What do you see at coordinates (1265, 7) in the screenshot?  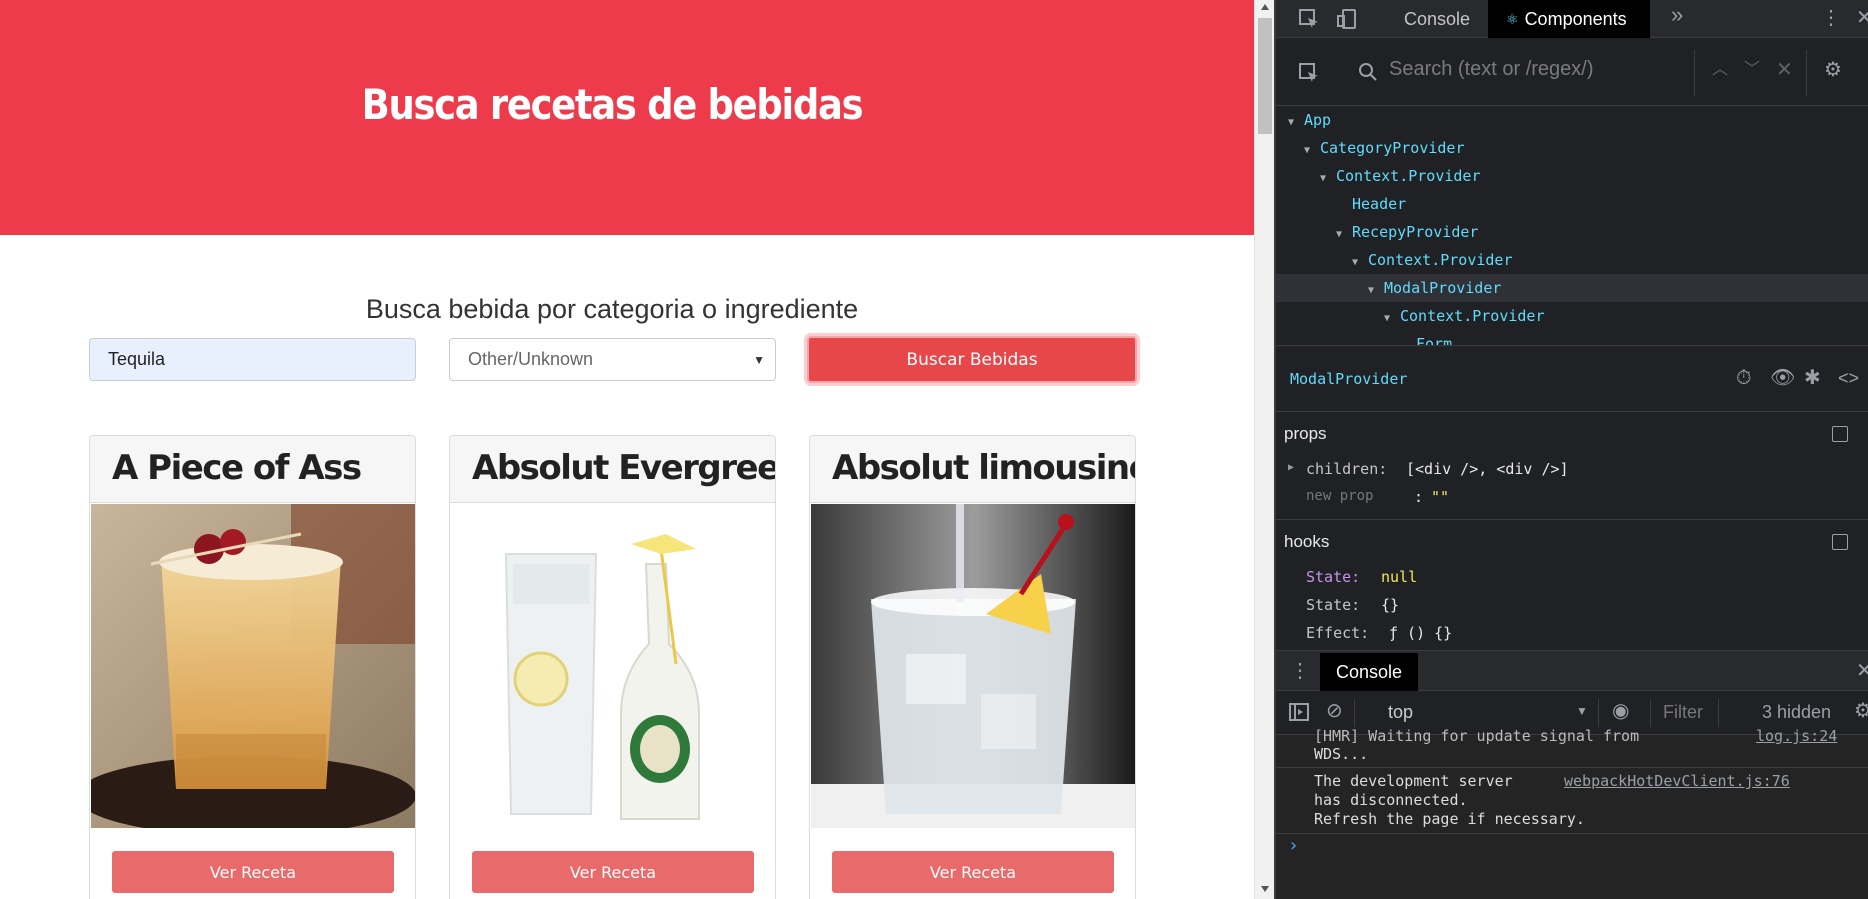 I see `scroll-up-arrow-icon` at bounding box center [1265, 7].